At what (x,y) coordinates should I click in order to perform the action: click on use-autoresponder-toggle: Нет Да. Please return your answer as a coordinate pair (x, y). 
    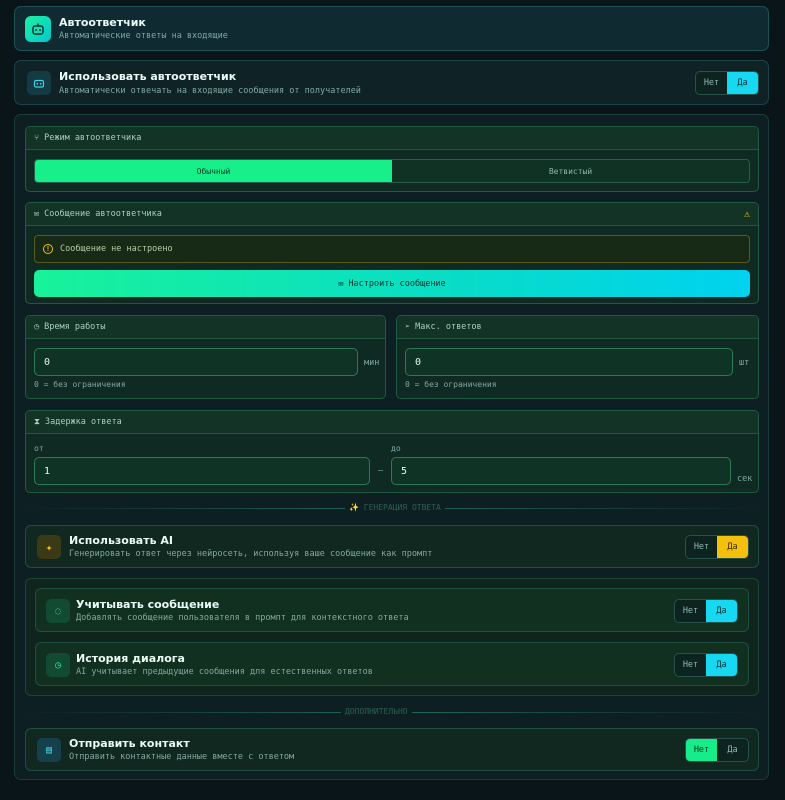
    Looking at the image, I should click on (727, 83).